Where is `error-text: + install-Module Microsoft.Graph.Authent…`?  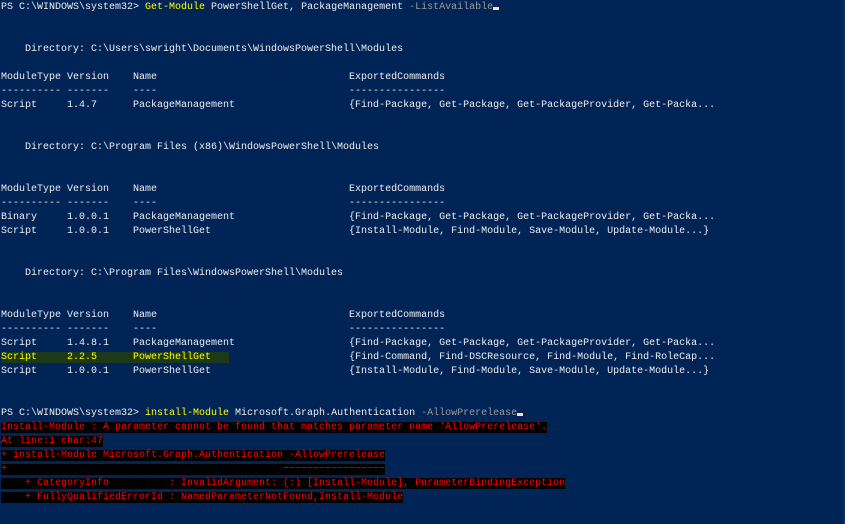
error-text: + install-Module Microsoft.Graph.Authent… is located at coordinates (193, 455).